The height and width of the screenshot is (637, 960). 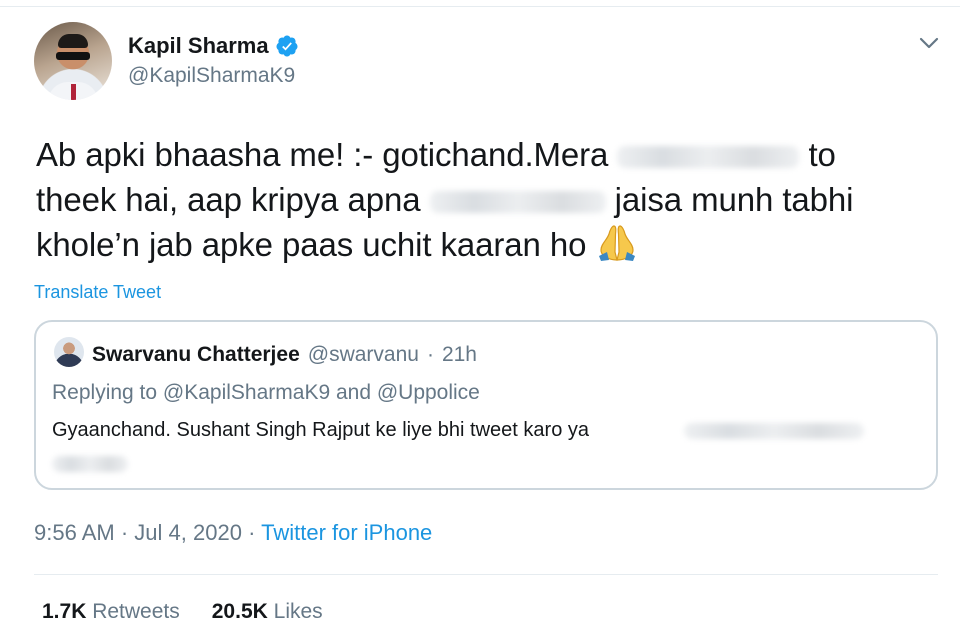 I want to click on quoted-tweet-age: 21h, so click(x=459, y=355).